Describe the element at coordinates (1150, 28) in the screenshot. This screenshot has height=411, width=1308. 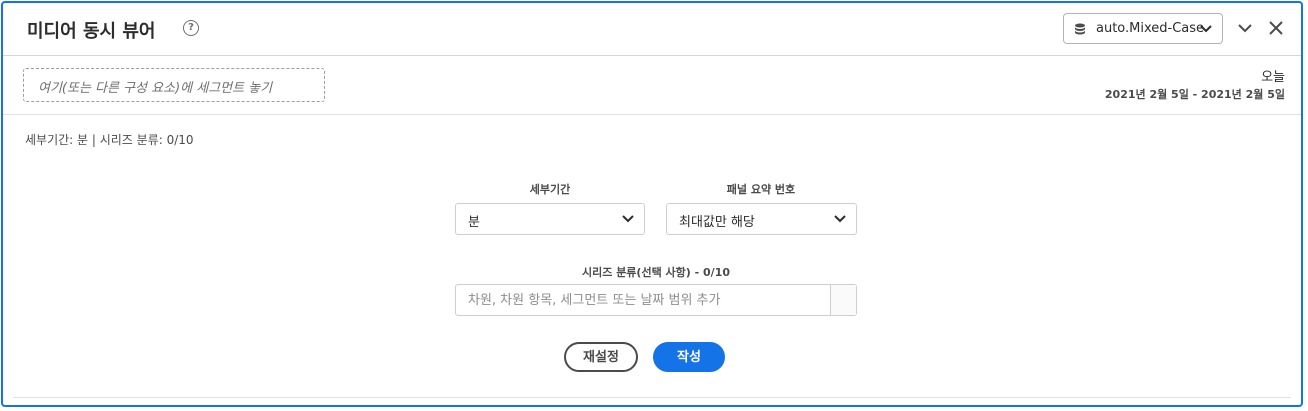
I see `report-suite-label: auto.Mixed-Case` at that location.